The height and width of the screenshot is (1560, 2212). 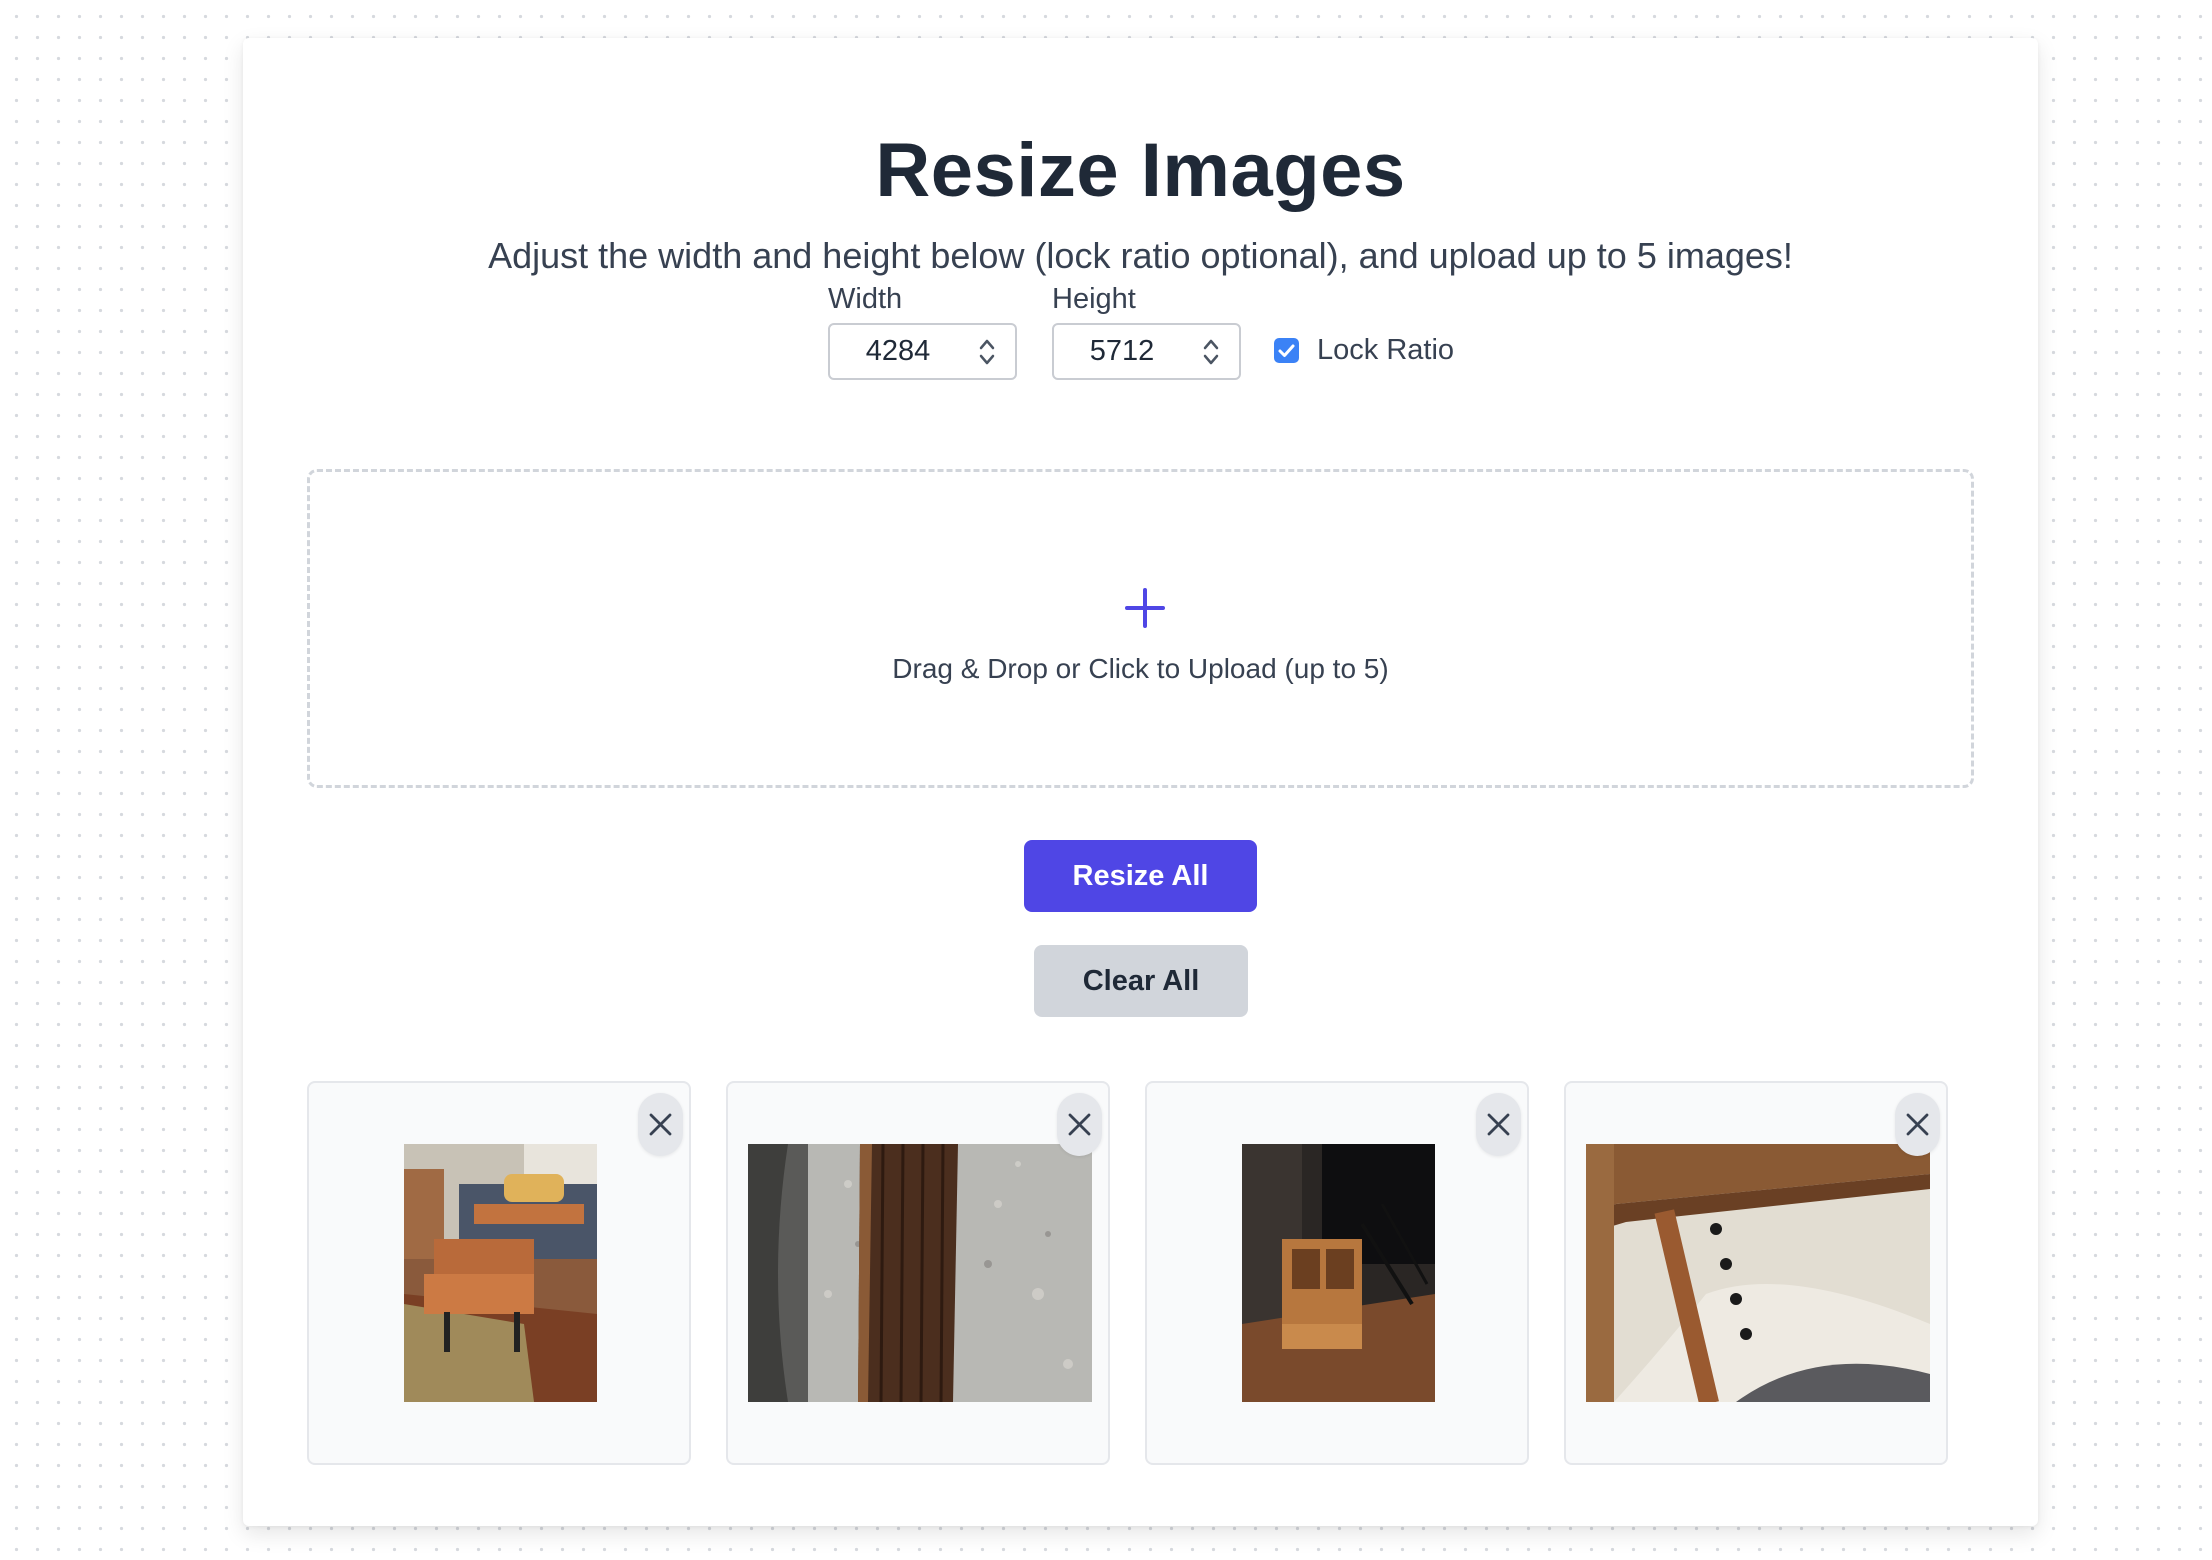 What do you see at coordinates (1385, 350) in the screenshot?
I see `lock-ratio-label: Lock Ratio` at bounding box center [1385, 350].